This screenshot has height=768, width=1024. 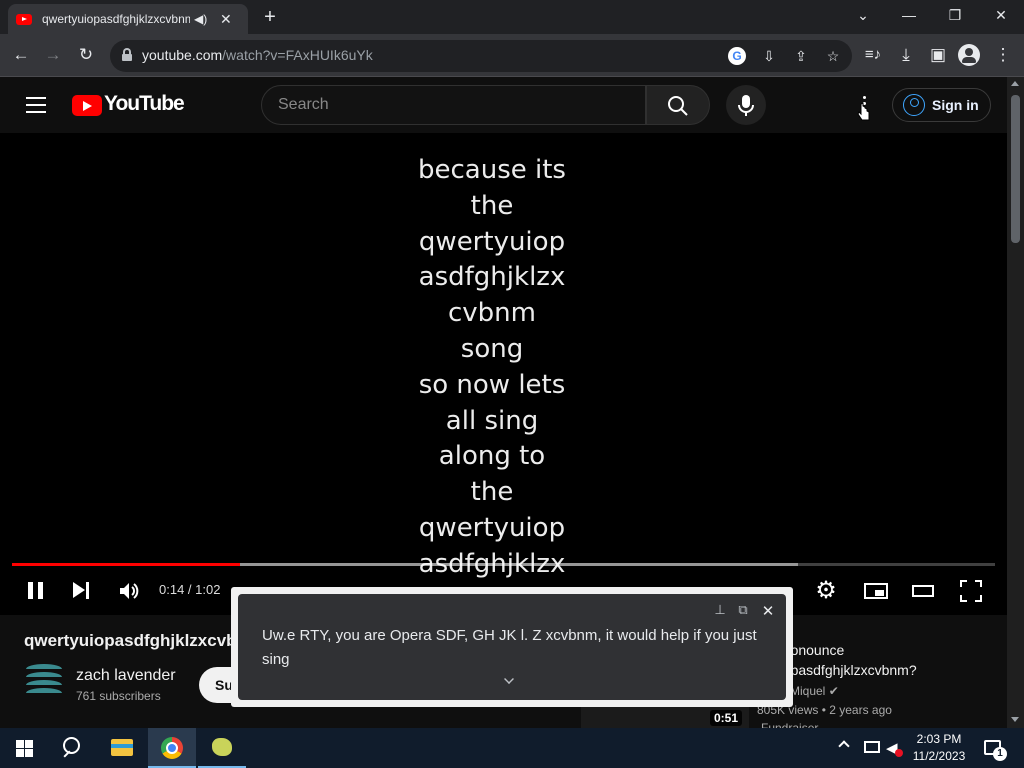 What do you see at coordinates (873, 55) in the screenshot?
I see `media-control-icon: ≡♪` at bounding box center [873, 55].